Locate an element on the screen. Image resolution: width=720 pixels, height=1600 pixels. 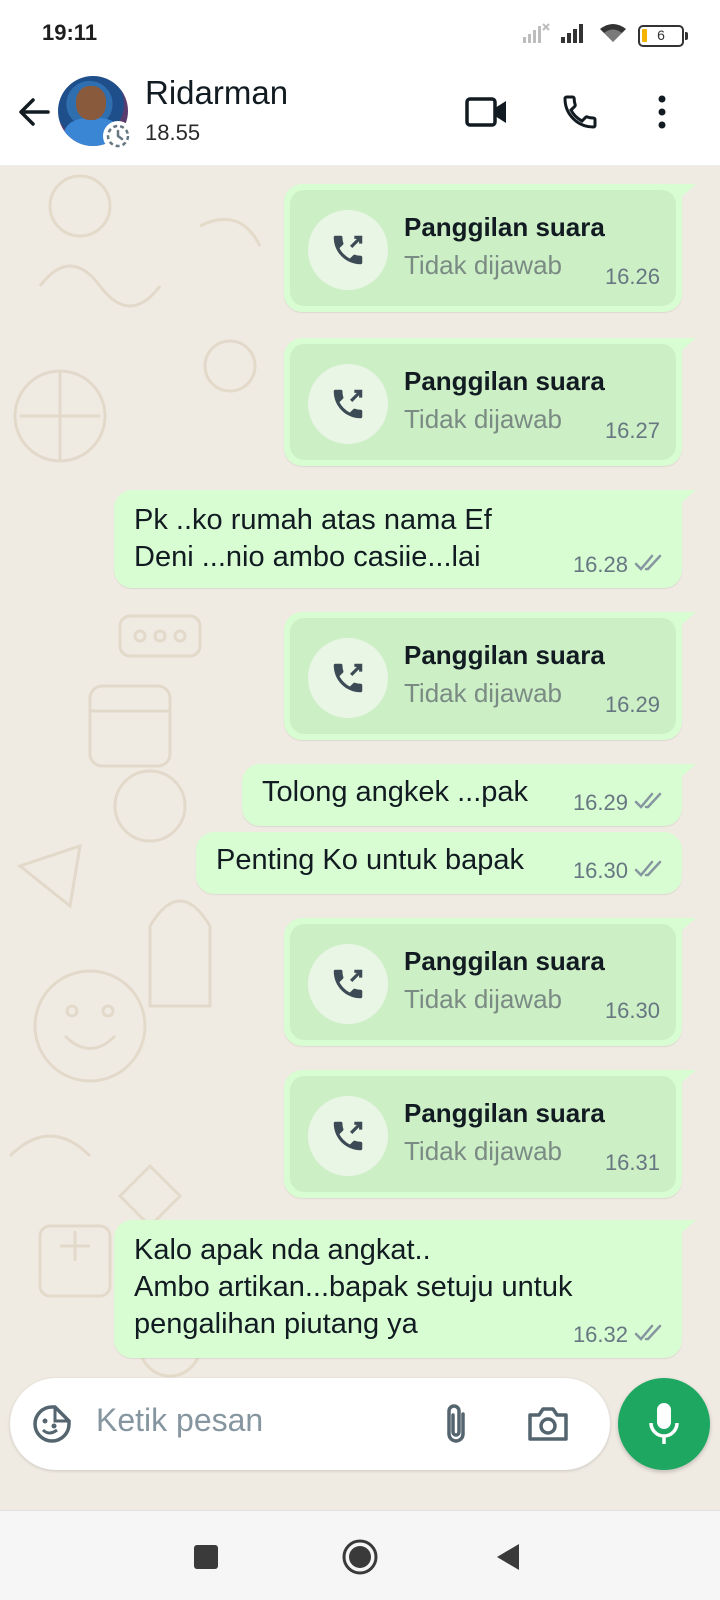
status-time: 19:11 is located at coordinates (70, 32).